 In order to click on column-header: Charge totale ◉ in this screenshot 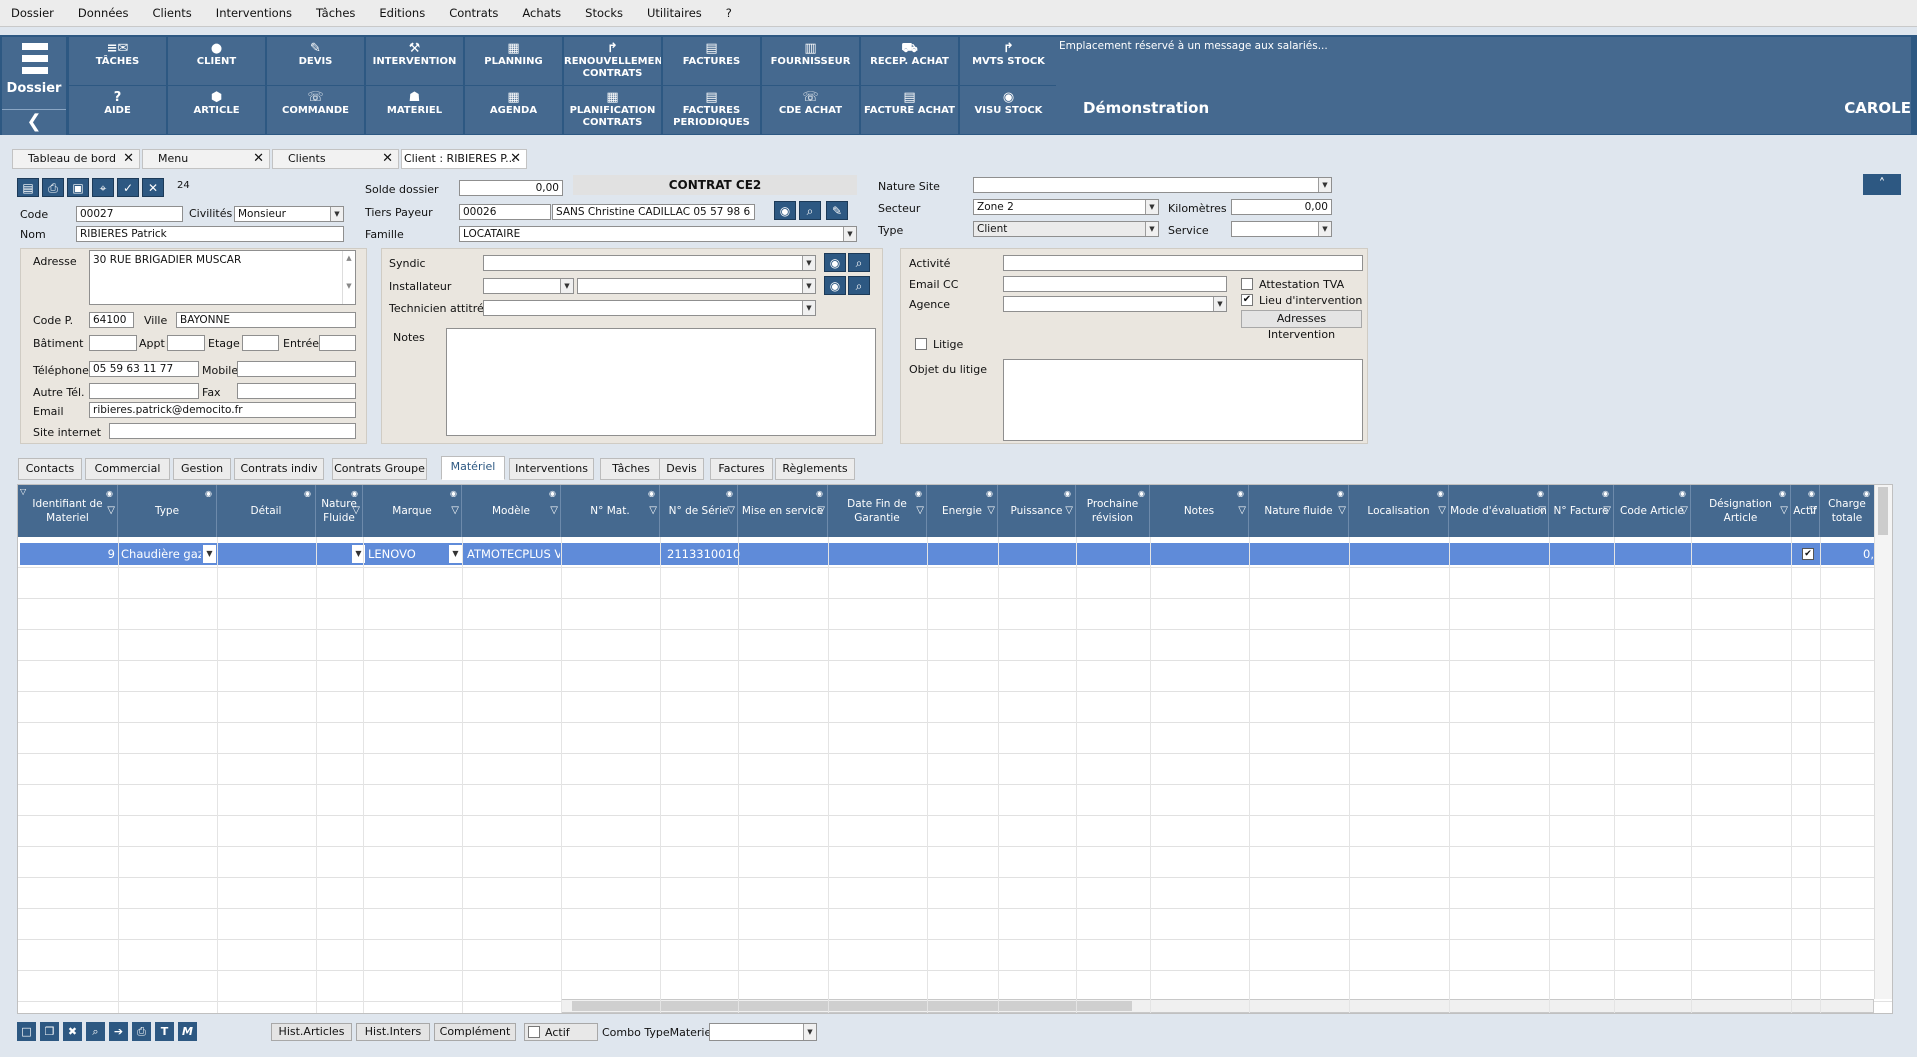, I will do `click(1847, 511)`.